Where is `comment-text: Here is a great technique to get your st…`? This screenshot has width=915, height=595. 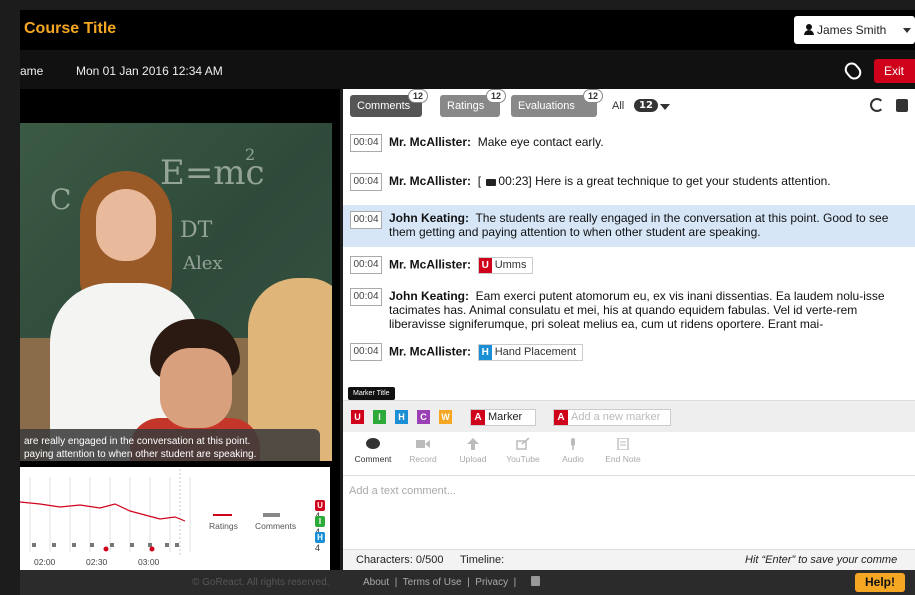 comment-text: Here is a great technique to get your st… is located at coordinates (683, 181).